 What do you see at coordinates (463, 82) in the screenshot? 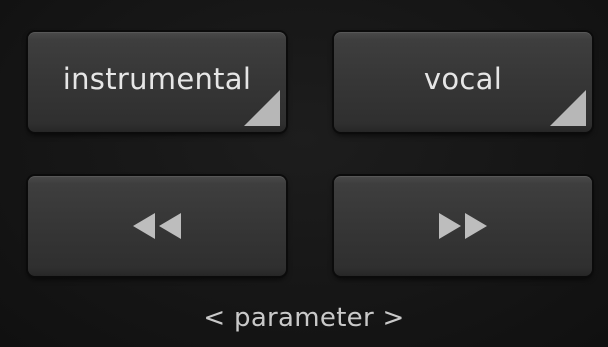
I see `vocal-pad: vocal` at bounding box center [463, 82].